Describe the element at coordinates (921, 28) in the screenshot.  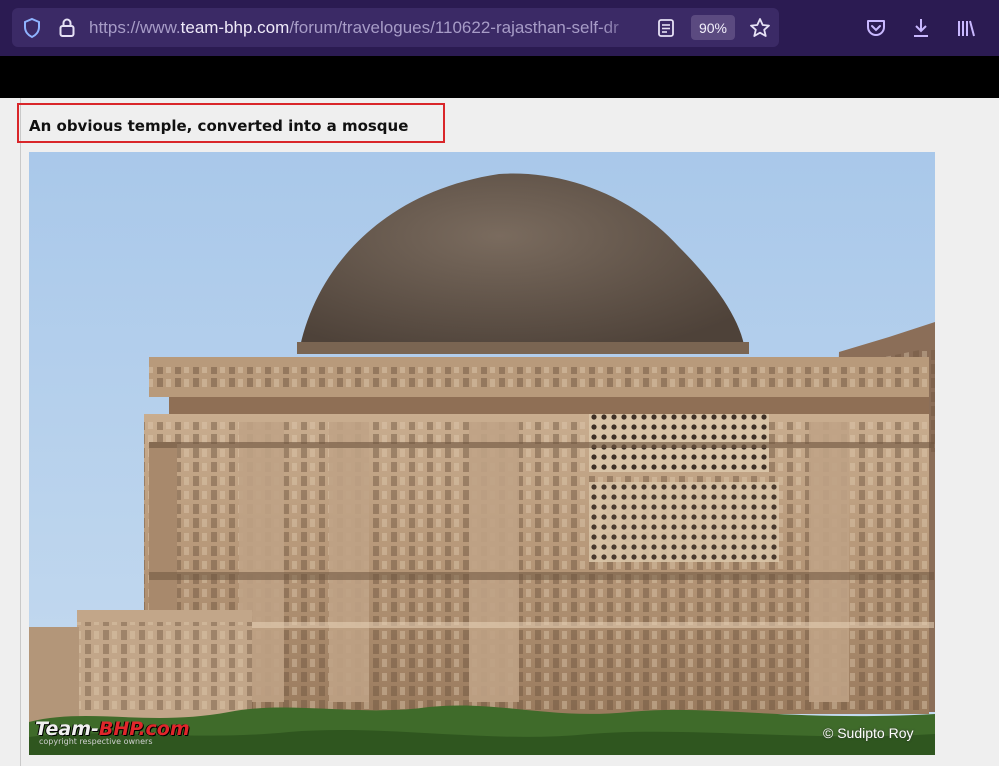
I see `download-icon` at that location.